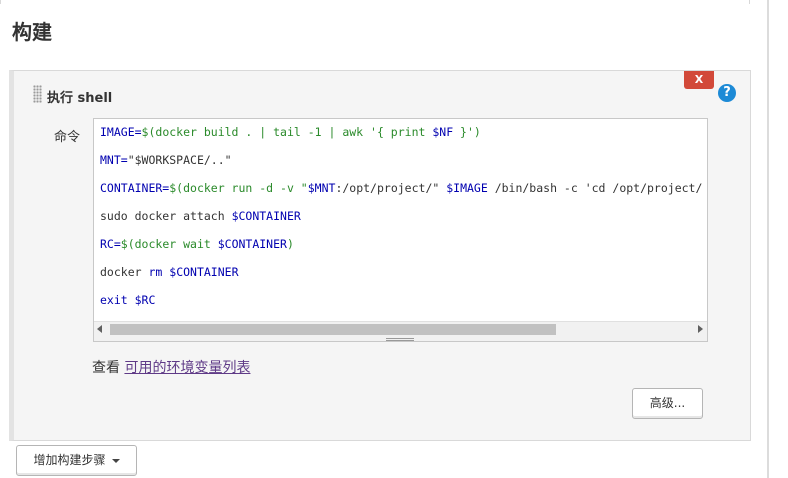 This screenshot has height=478, width=788. I want to click on code-token: $(docker run -d -v ", so click(238, 188).